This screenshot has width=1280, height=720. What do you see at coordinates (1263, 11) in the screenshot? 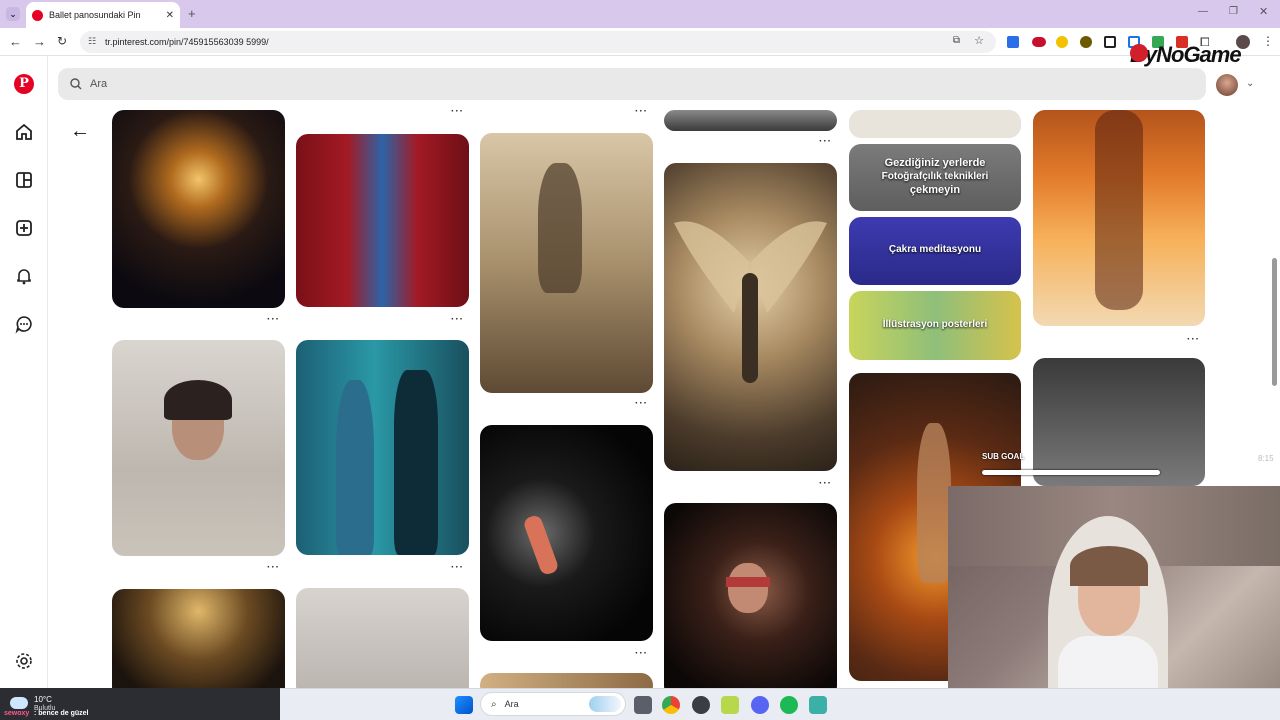
I see `close-window-icon: ✕` at bounding box center [1263, 11].